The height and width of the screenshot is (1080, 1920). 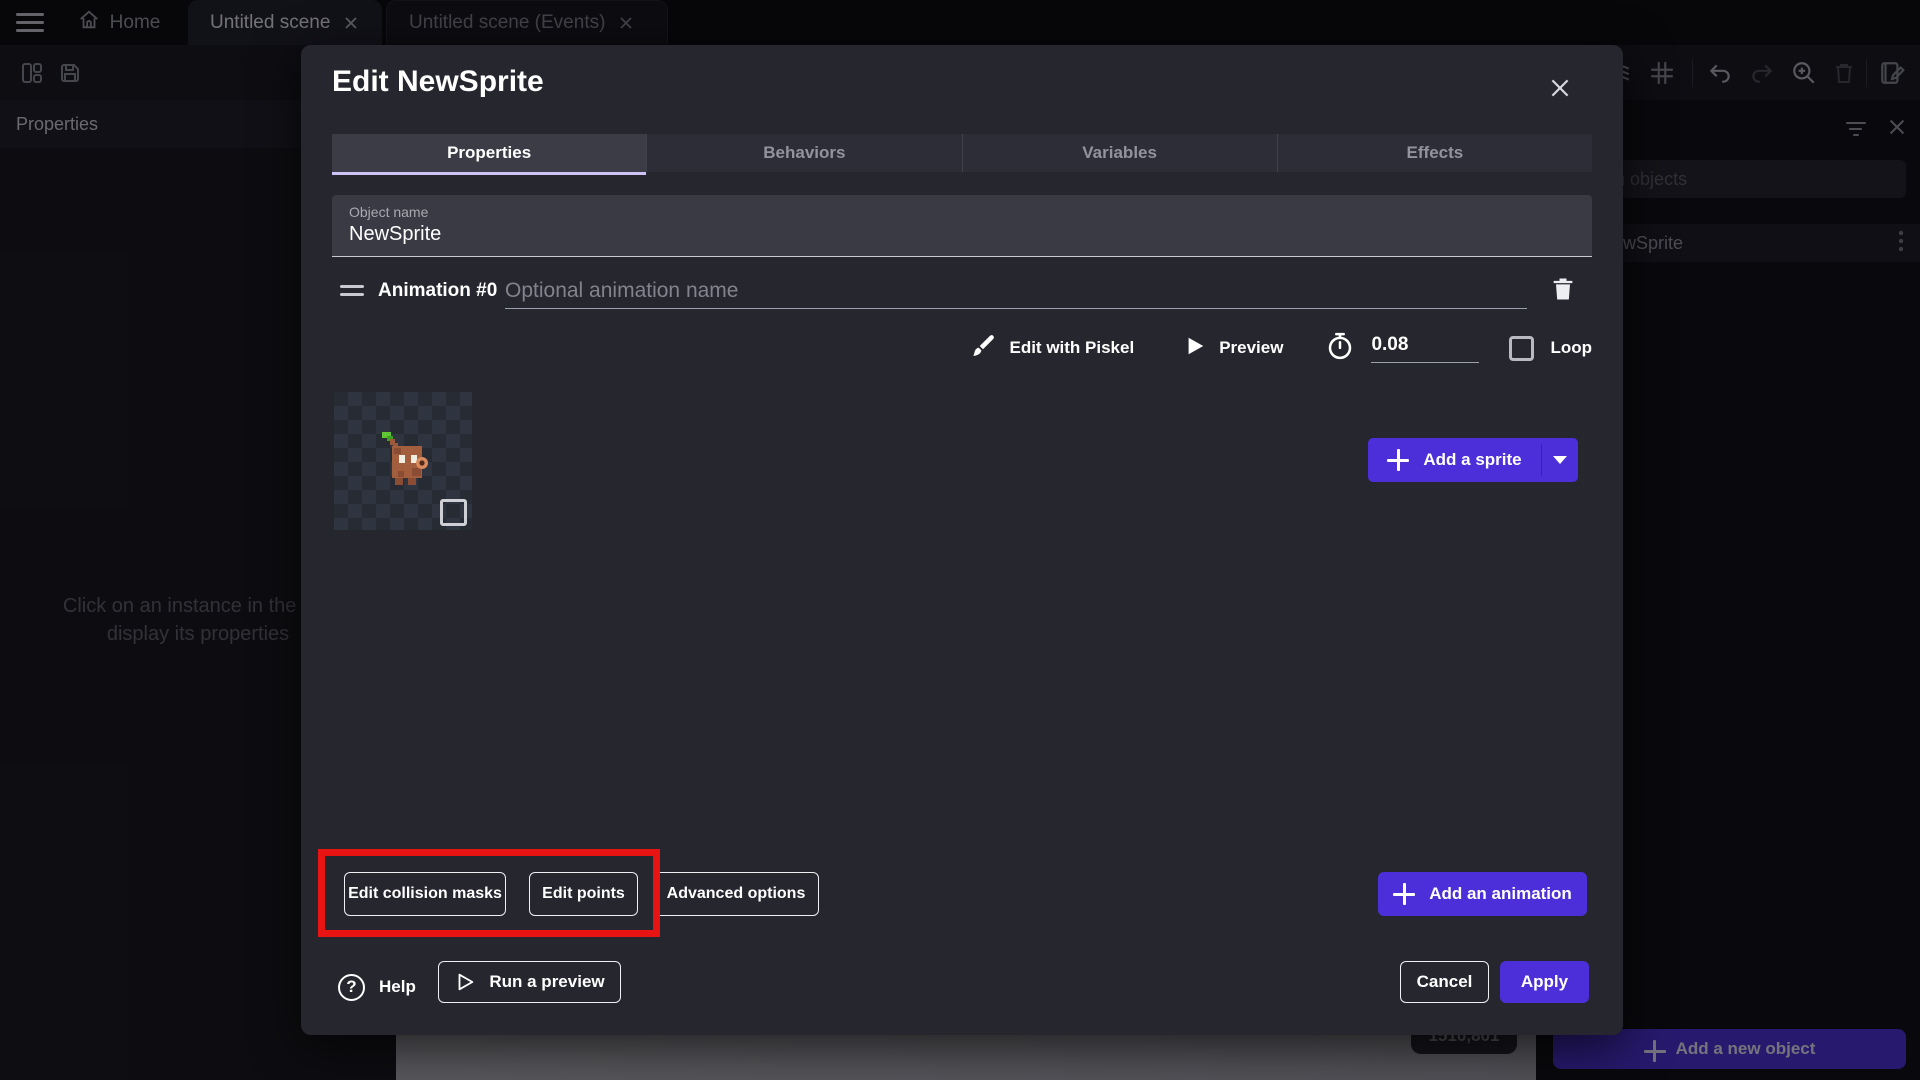 I want to click on pixel-sprite-image, so click(x=405, y=458).